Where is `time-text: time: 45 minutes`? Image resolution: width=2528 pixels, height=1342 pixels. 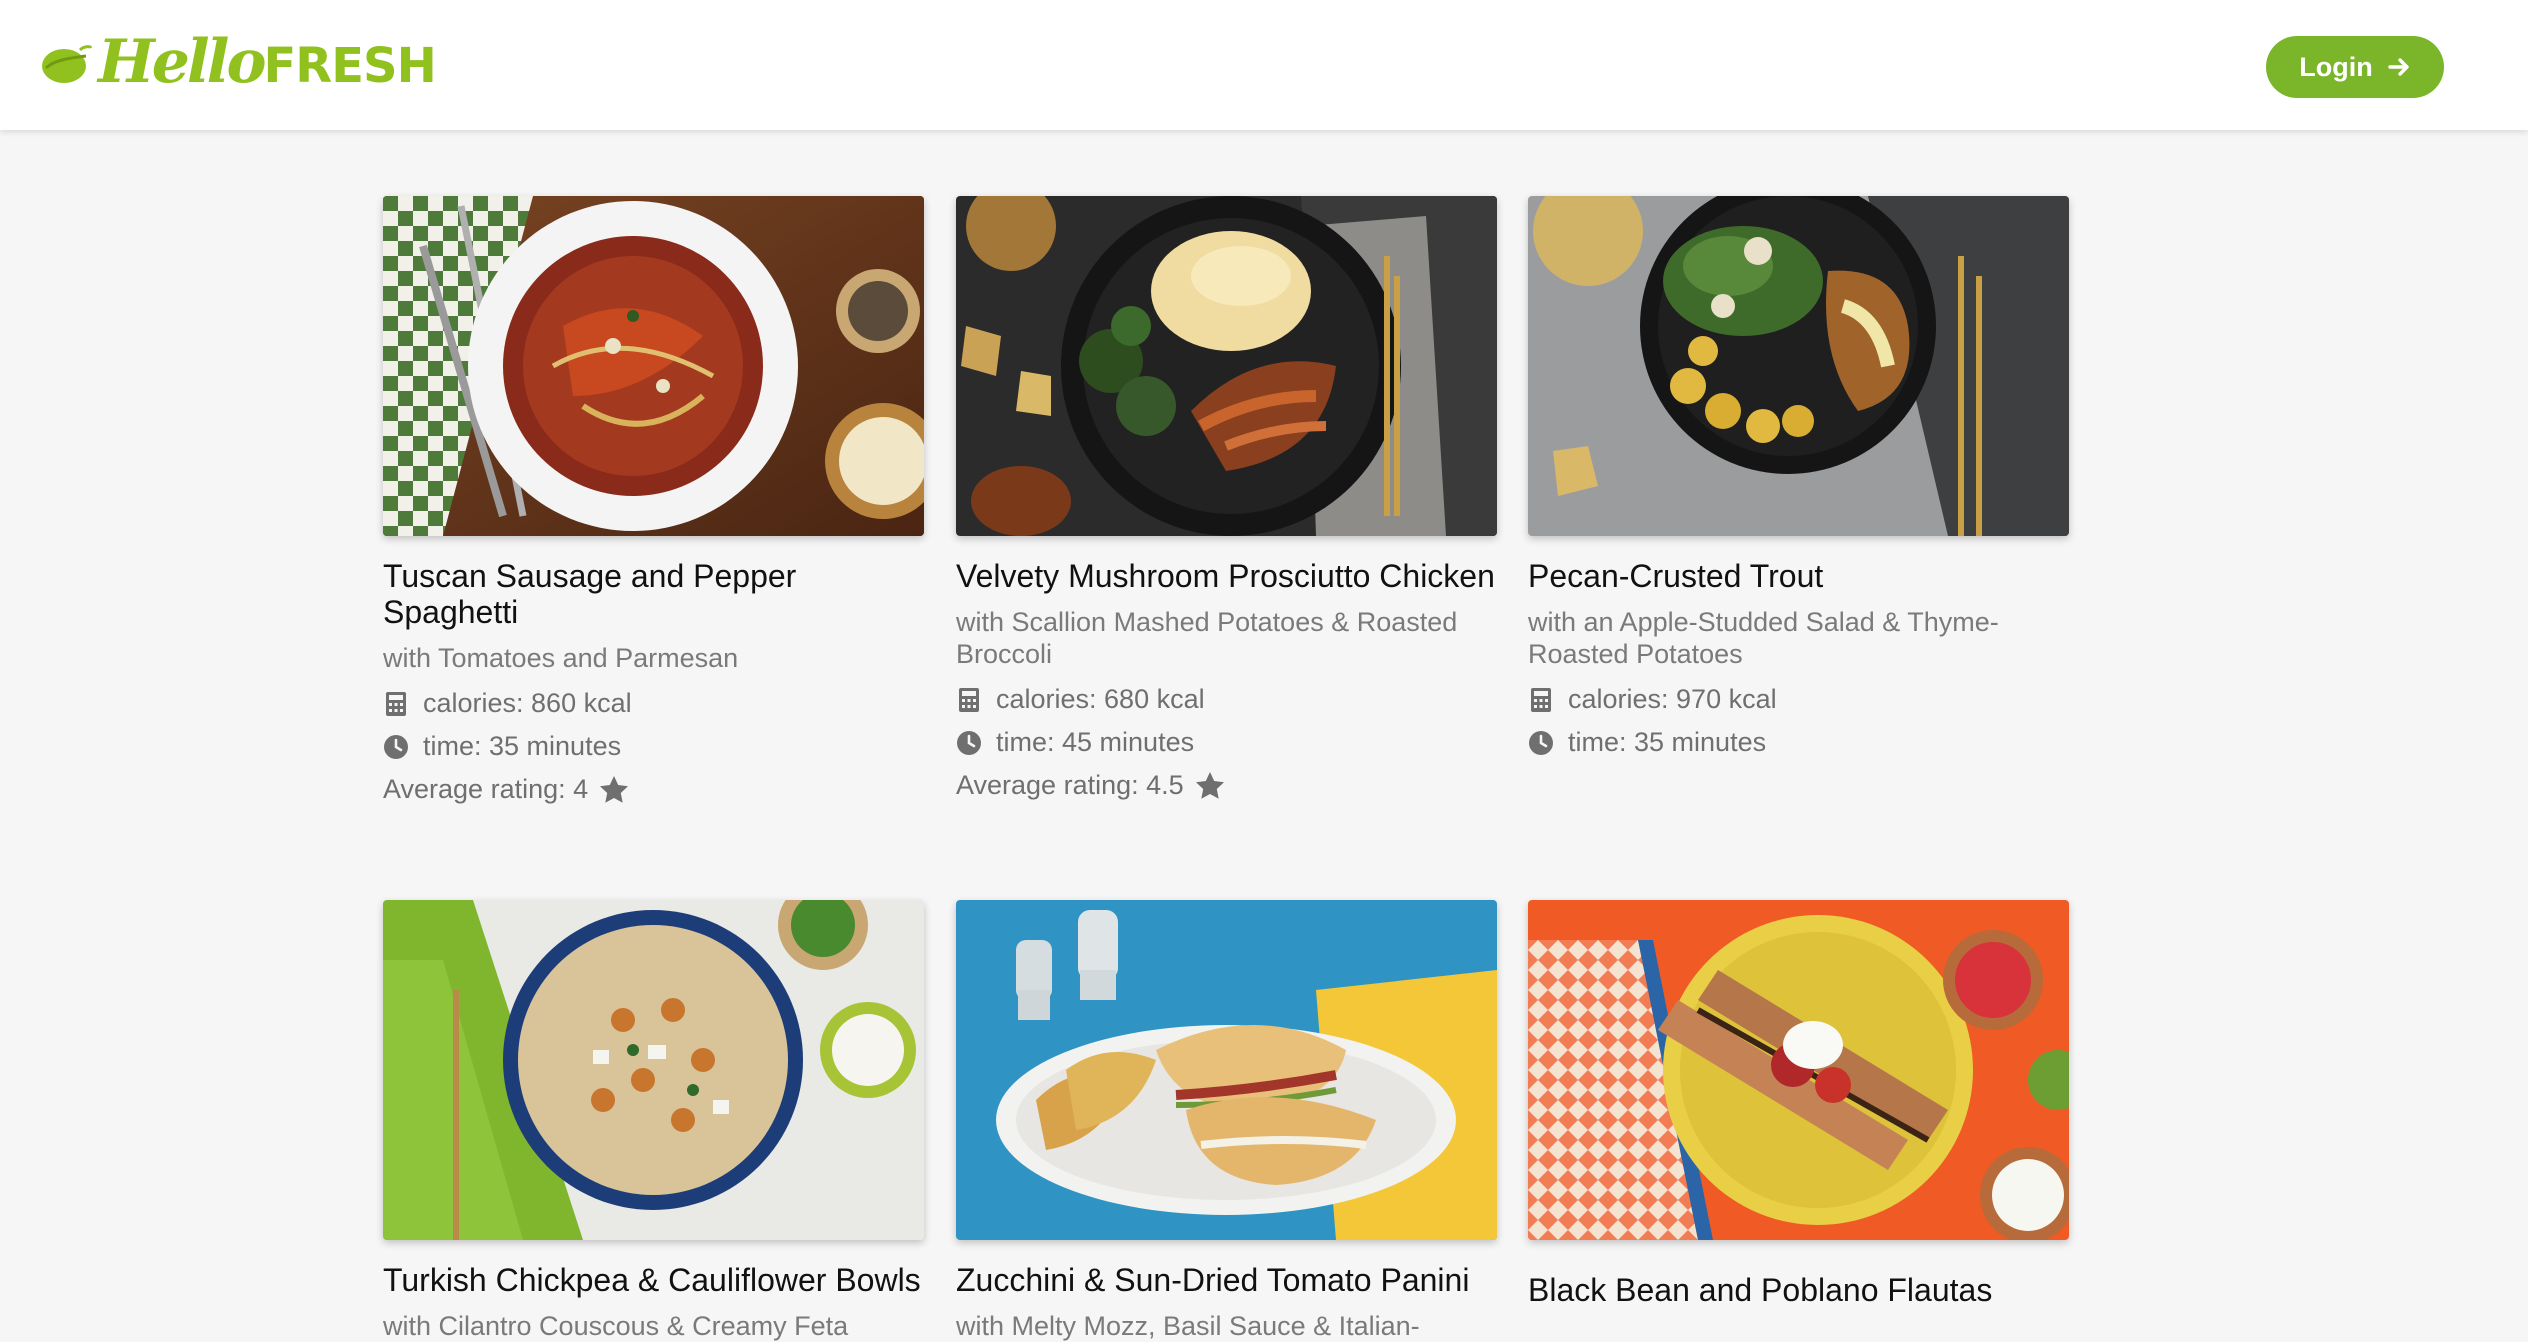 time-text: time: 45 minutes is located at coordinates (1095, 742).